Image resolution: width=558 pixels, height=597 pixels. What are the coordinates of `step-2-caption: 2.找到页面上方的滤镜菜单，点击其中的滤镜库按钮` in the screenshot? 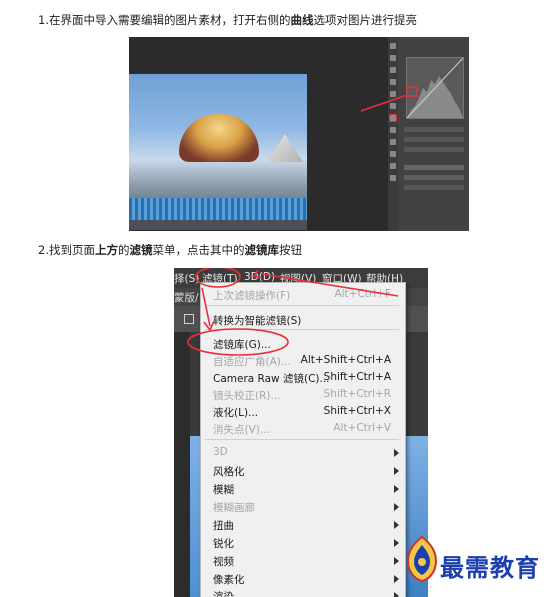 It's located at (170, 250).